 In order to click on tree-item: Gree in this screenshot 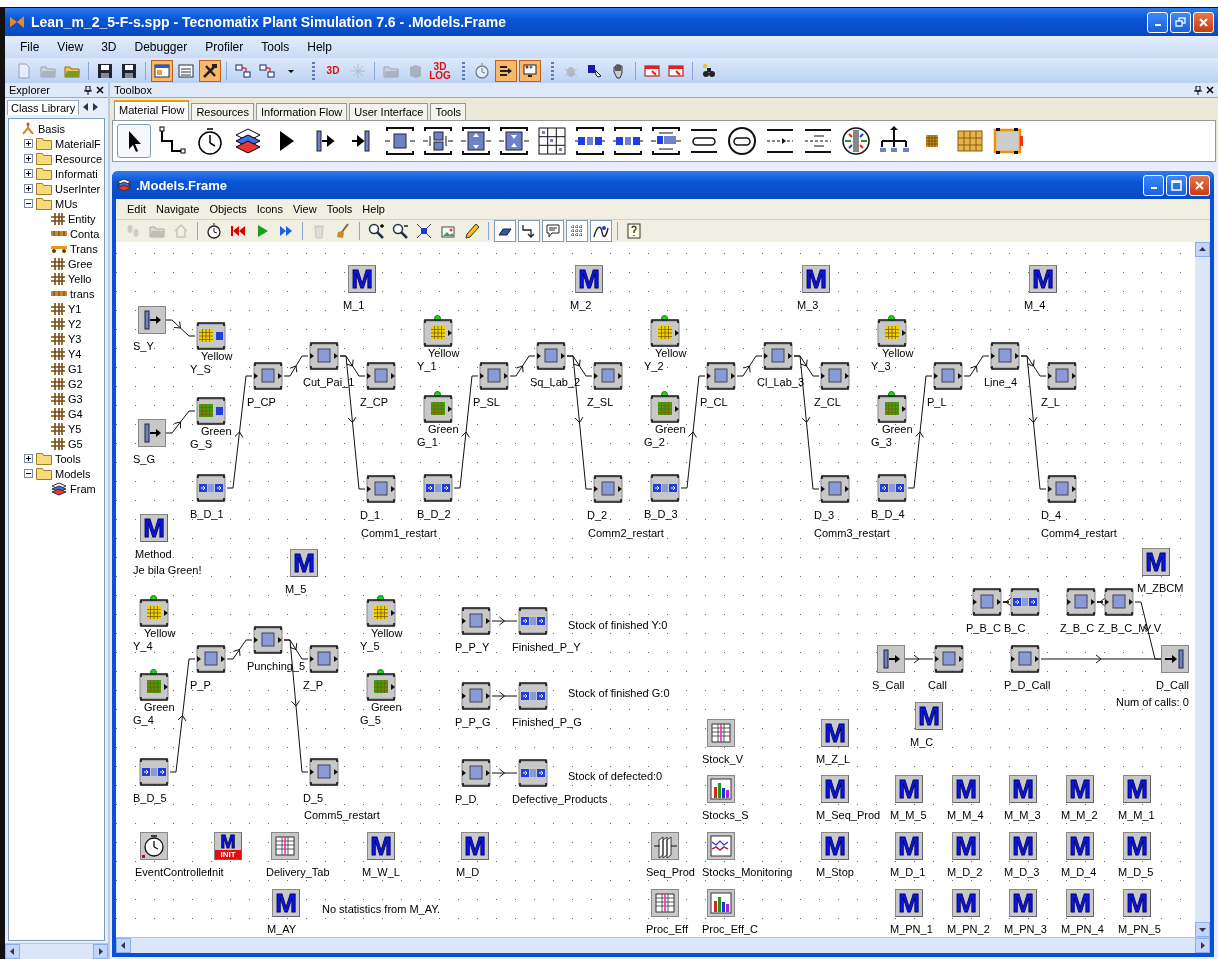, I will do `click(80, 263)`.